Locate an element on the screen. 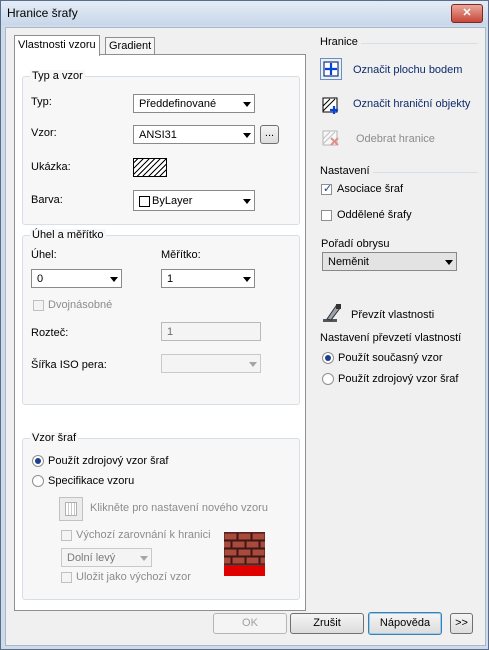 This screenshot has height=650, width=489. use-current-origin-radio is located at coordinates (328, 358).